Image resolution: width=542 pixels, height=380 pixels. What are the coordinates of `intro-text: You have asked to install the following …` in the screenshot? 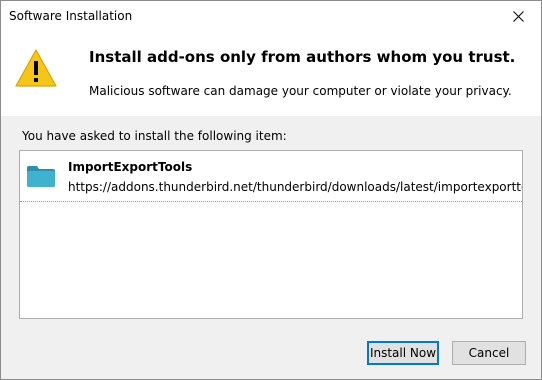 It's located at (154, 136).